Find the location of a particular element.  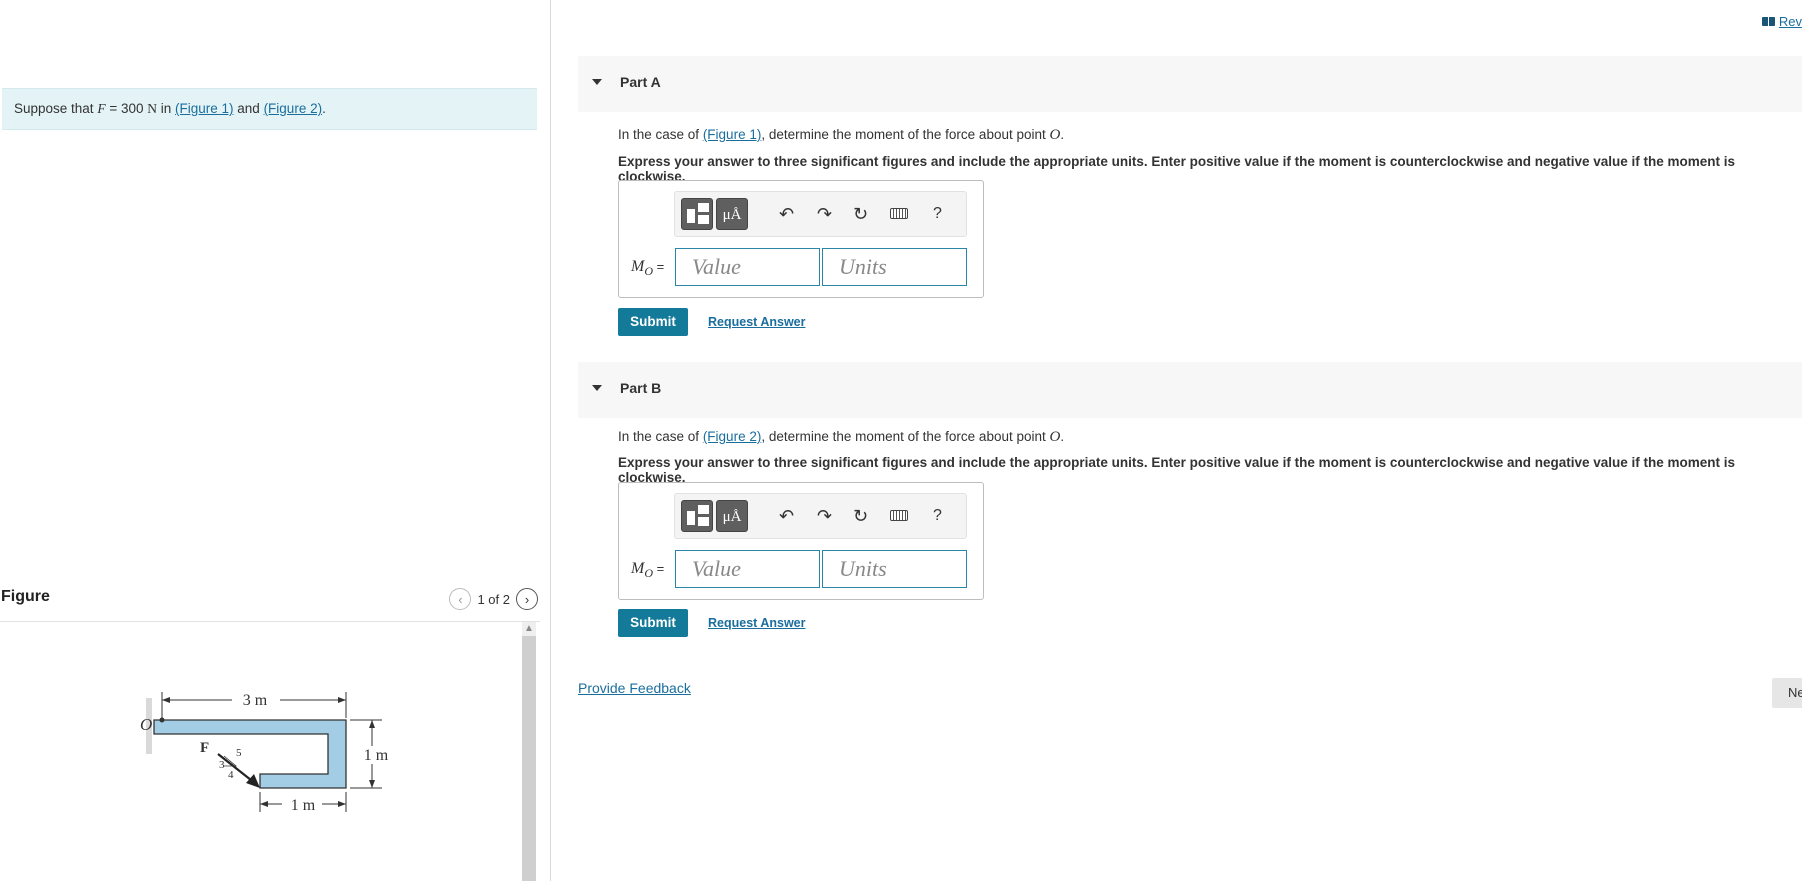

figure-title: Figure is located at coordinates (25, 596).